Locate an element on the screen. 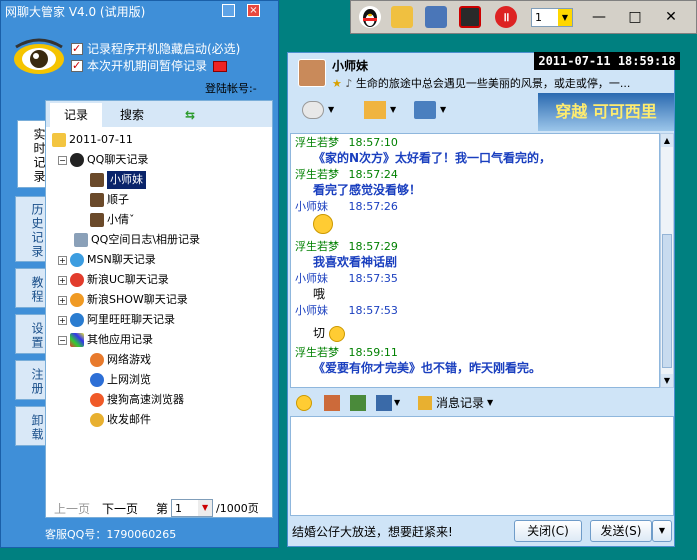 The image size is (697, 560). qq-penguin-icon is located at coordinates (370, 17).